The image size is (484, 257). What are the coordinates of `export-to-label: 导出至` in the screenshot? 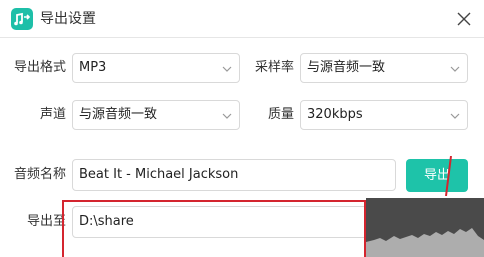 It's located at (46, 221).